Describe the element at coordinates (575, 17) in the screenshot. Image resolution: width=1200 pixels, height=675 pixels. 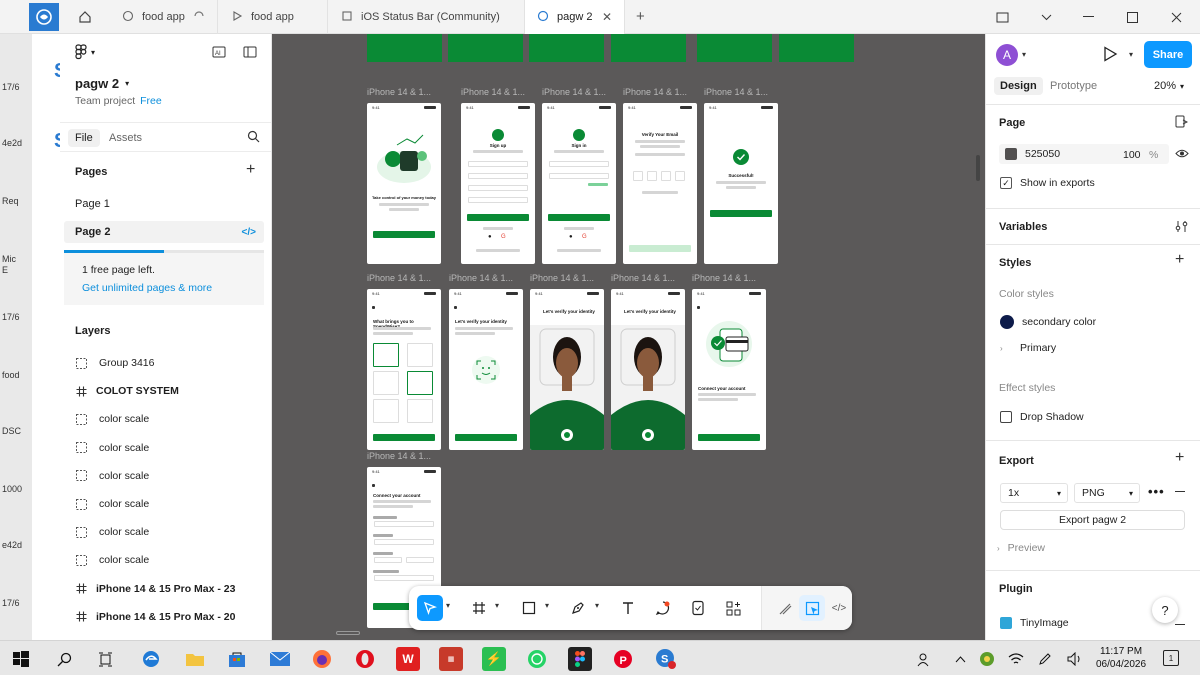
I see `tab-pagw-2: pagw 2 ✕` at that location.